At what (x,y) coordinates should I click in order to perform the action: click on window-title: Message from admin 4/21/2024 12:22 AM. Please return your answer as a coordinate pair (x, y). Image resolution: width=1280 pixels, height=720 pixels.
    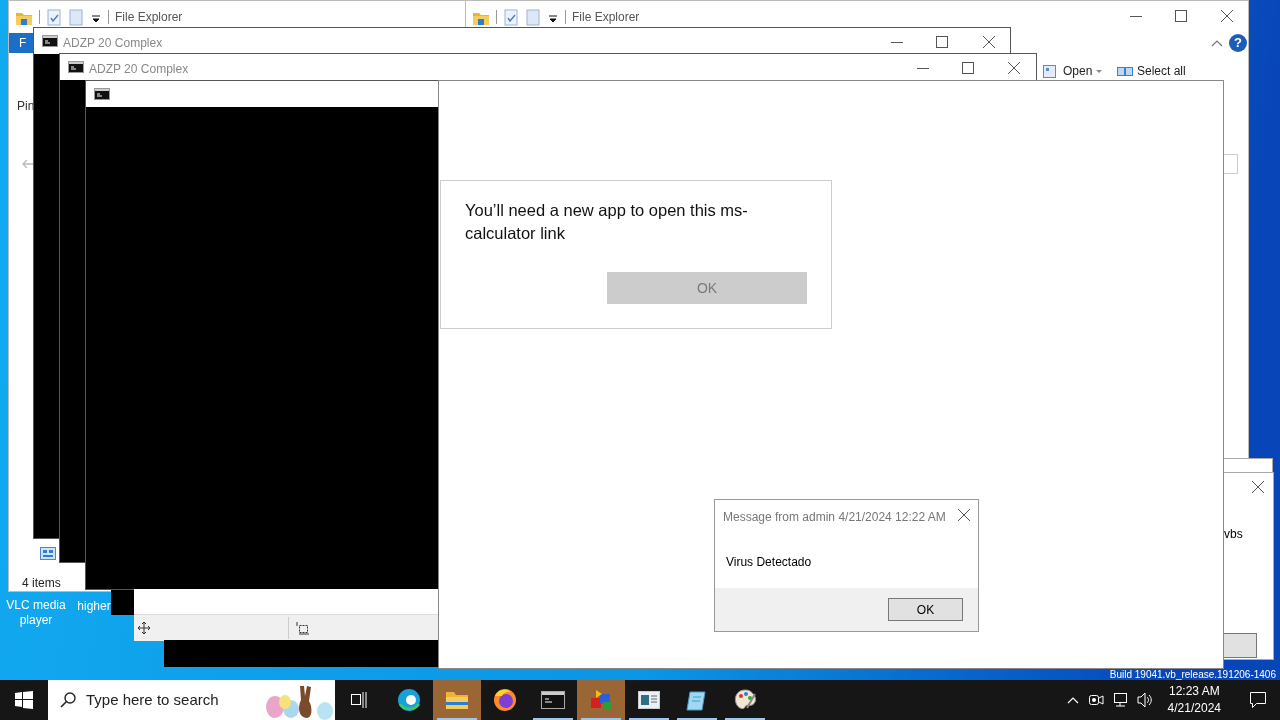
    Looking at the image, I should click on (834, 517).